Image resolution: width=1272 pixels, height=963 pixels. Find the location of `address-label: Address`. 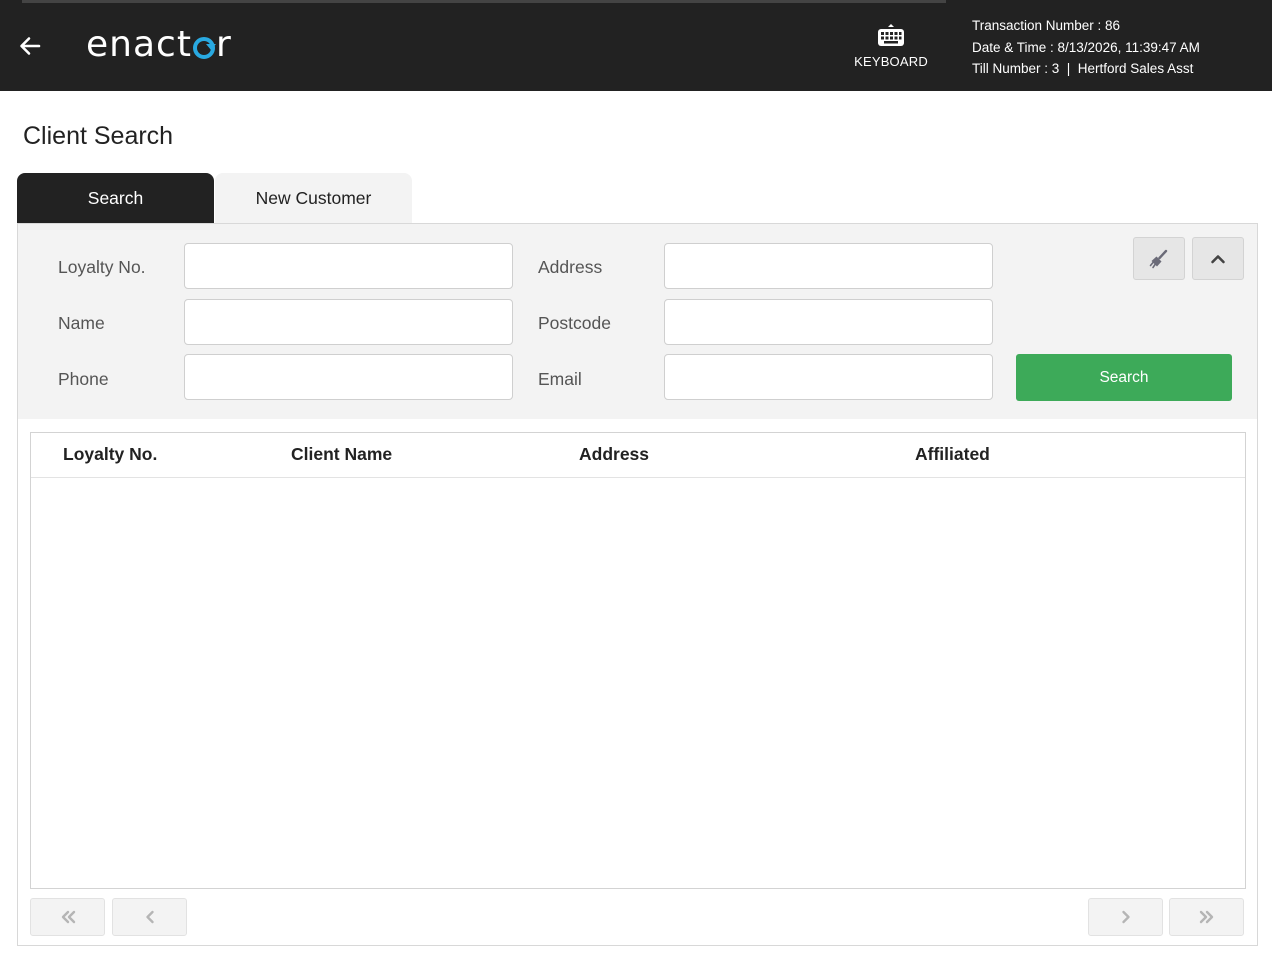

address-label: Address is located at coordinates (570, 267).